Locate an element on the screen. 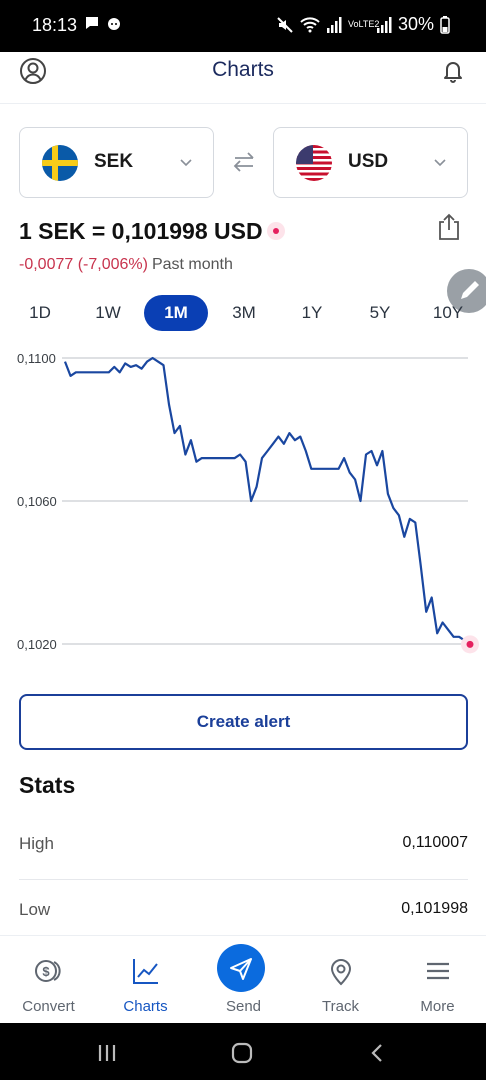 This screenshot has width=486, height=1080. share-icon is located at coordinates (449, 227).